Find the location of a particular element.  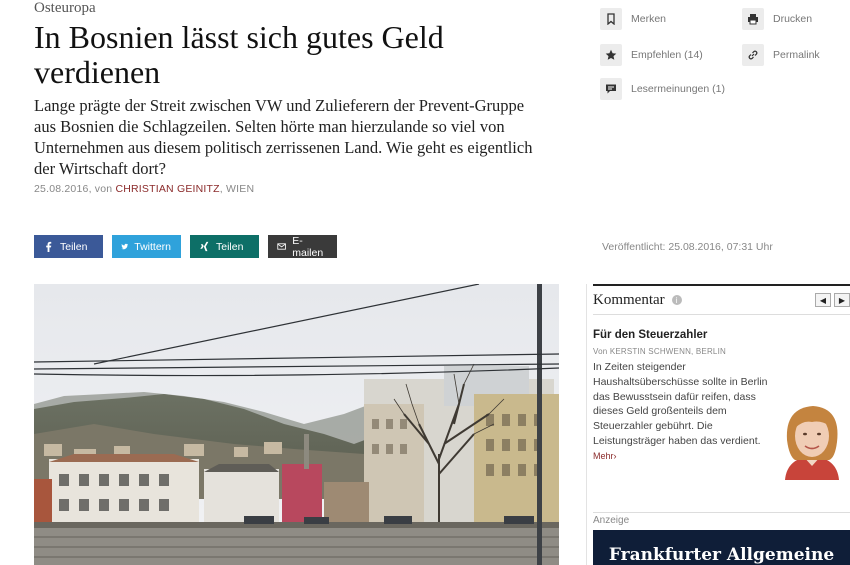

email-share-button: E-mailen is located at coordinates (302, 246).